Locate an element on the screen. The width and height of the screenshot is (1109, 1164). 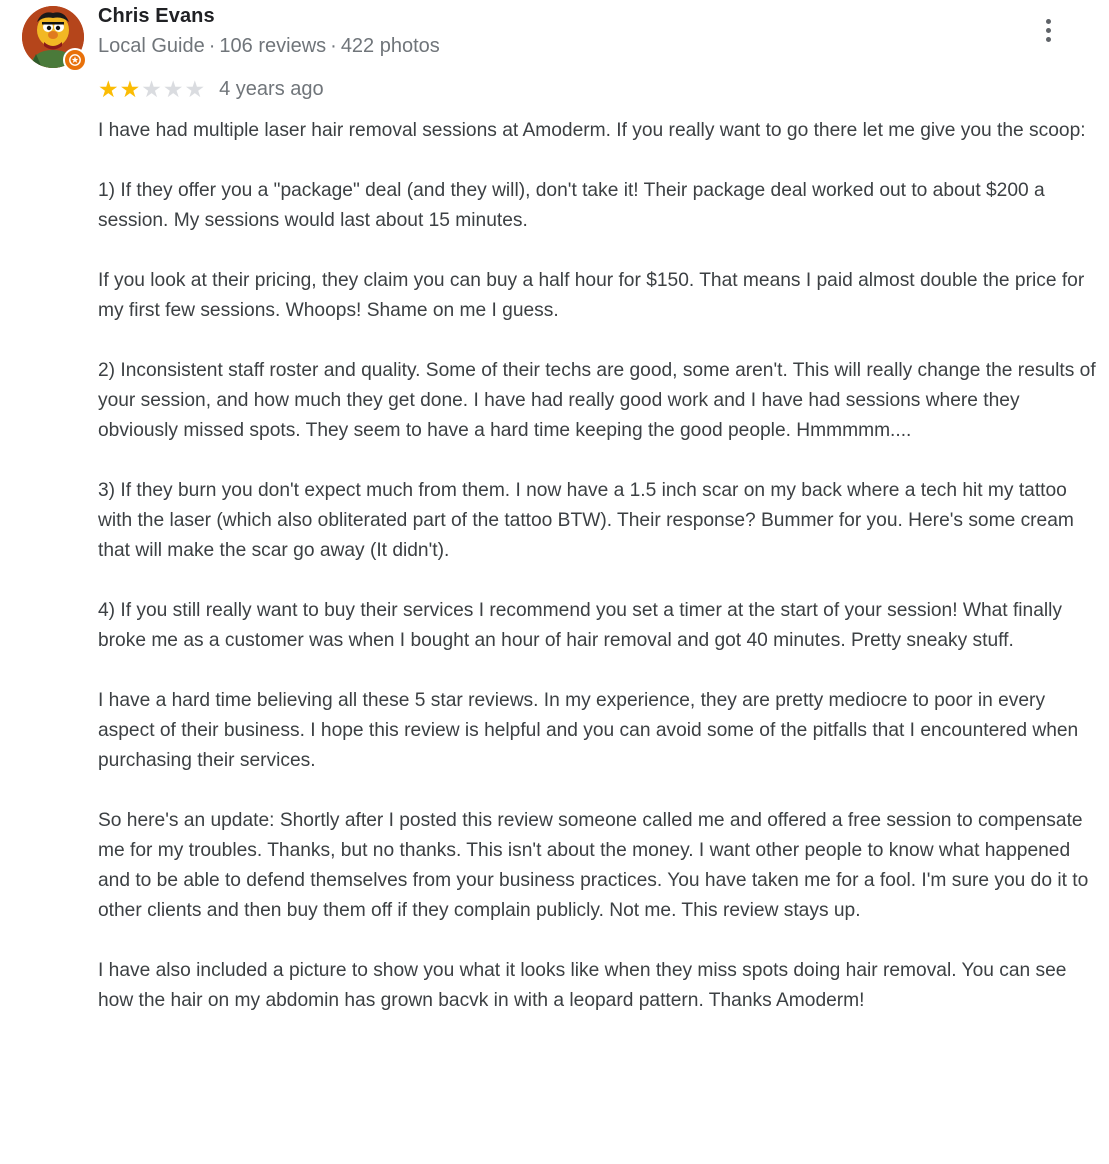
star-rating: ★ ★ ★ ★ ★ is located at coordinates (152, 88).